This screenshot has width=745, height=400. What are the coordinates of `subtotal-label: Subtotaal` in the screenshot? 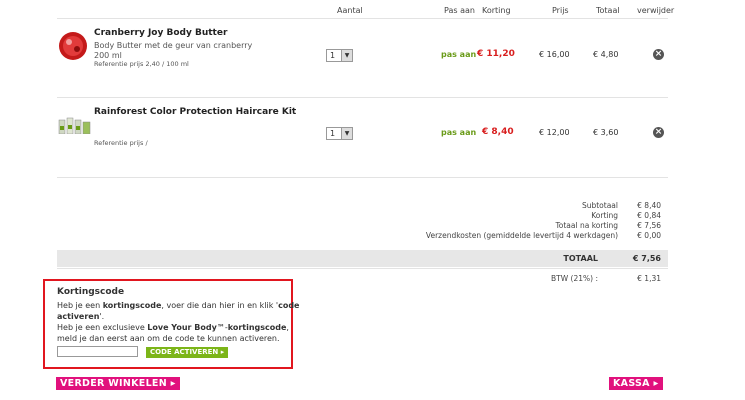 It's located at (599, 205).